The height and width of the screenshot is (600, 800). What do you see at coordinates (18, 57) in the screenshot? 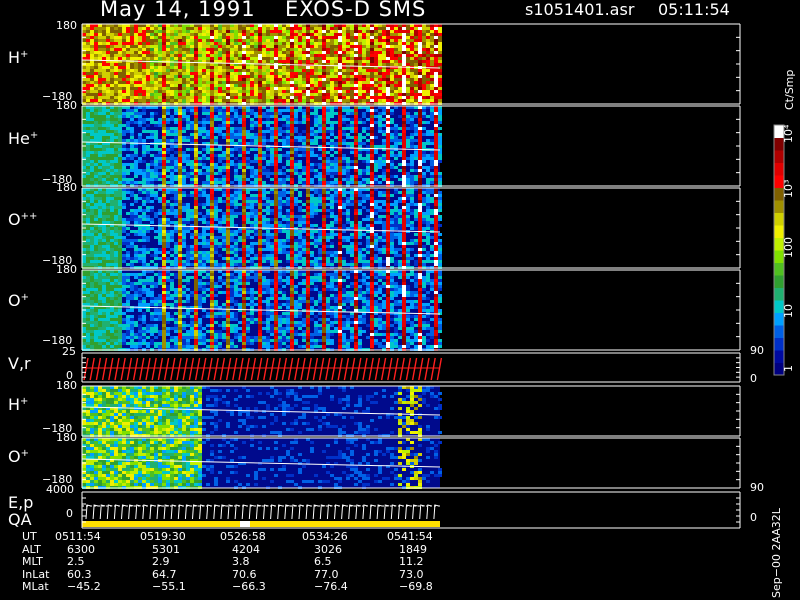
I see `panel-label-h-plus: H+` at bounding box center [18, 57].